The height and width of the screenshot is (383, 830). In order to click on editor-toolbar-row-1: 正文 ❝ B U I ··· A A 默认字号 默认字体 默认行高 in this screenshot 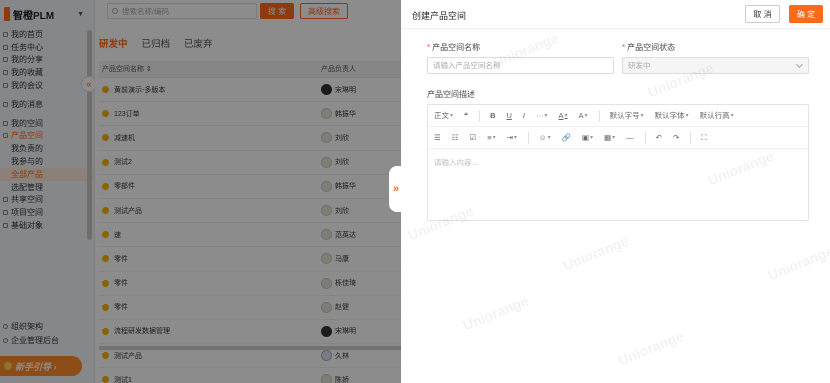, I will do `click(618, 116)`.